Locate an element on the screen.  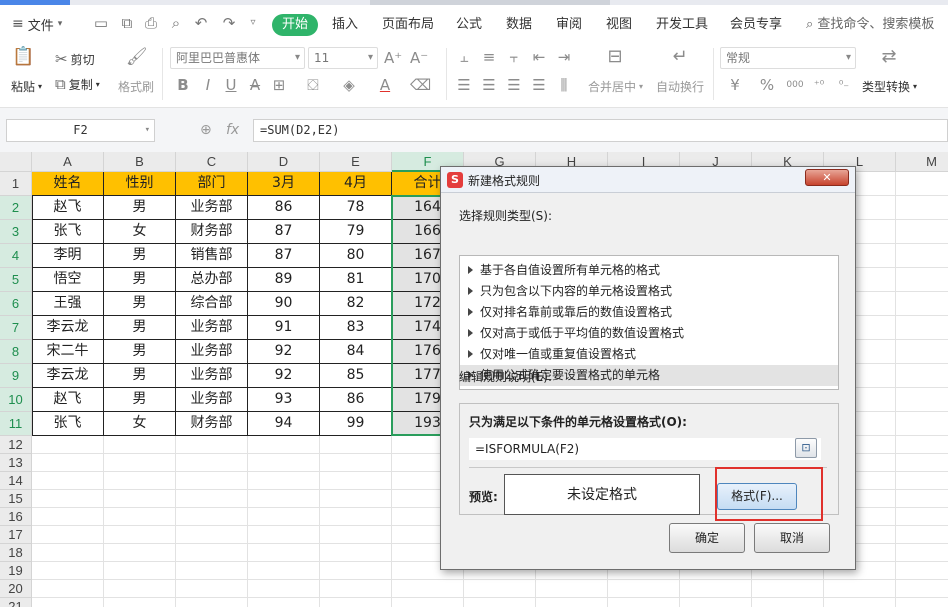
name-box: F2 is located at coordinates (80, 130).